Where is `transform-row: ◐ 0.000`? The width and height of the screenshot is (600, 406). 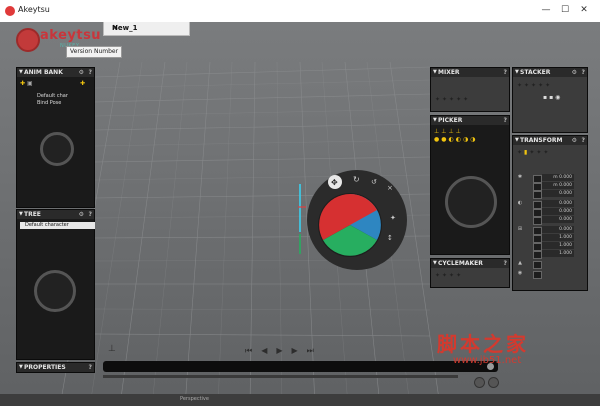
transform-row: ◐ 0.000 is located at coordinates (550, 204).